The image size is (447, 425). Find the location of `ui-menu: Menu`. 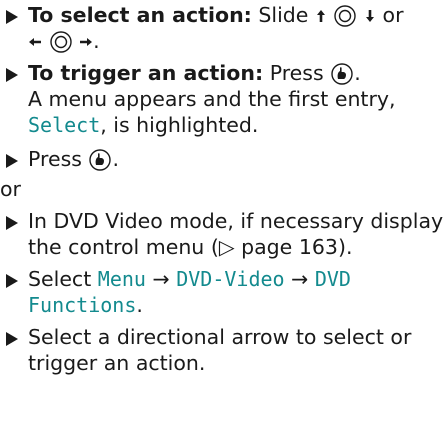

ui-menu: Menu is located at coordinates (121, 279).